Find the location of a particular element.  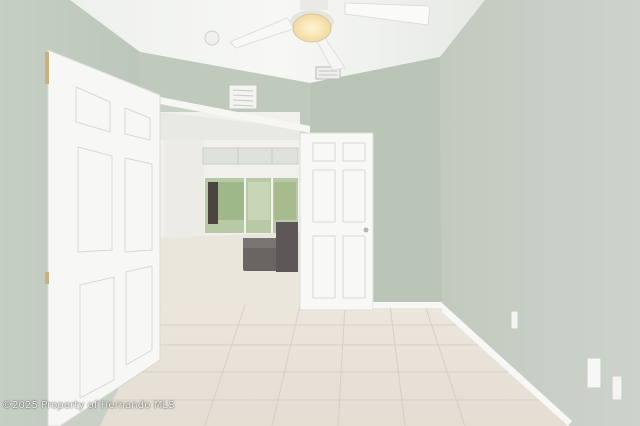

right-door is located at coordinates (336, 221).